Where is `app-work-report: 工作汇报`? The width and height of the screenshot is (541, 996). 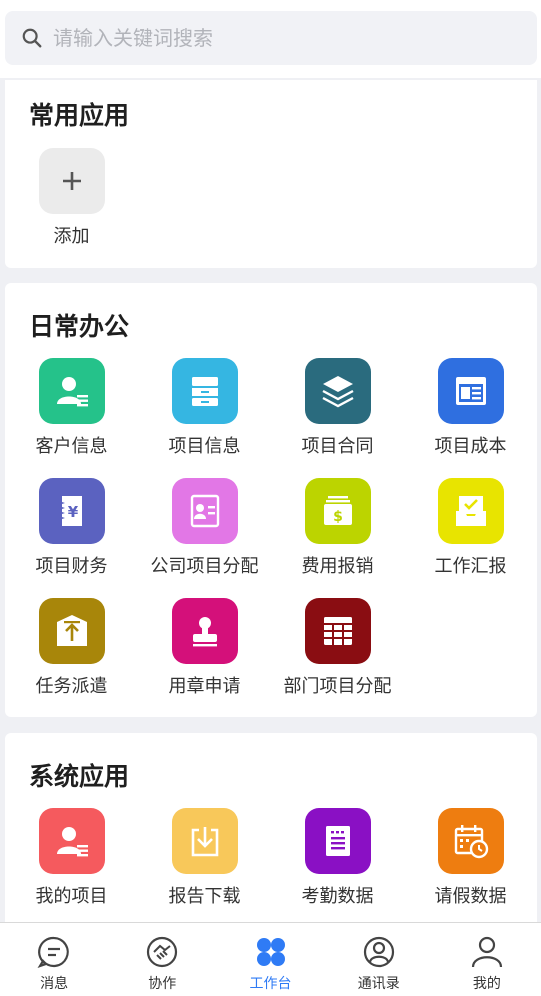 app-work-report: 工作汇报 is located at coordinates (470, 528).